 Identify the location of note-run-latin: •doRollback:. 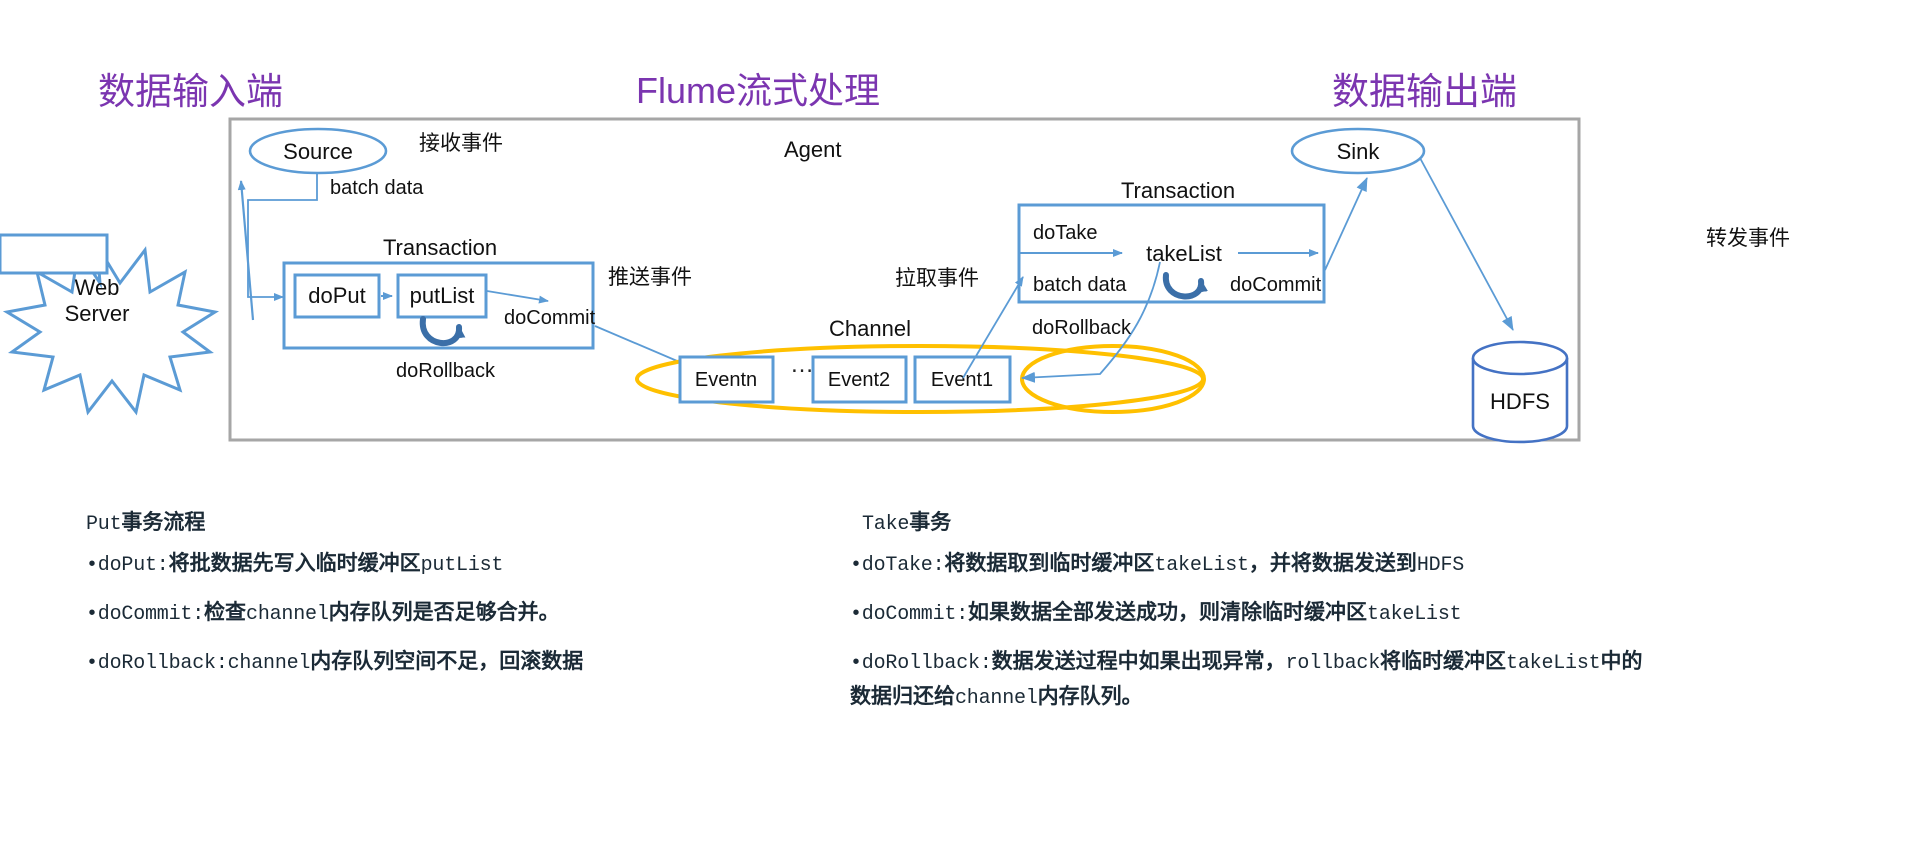
(921, 663).